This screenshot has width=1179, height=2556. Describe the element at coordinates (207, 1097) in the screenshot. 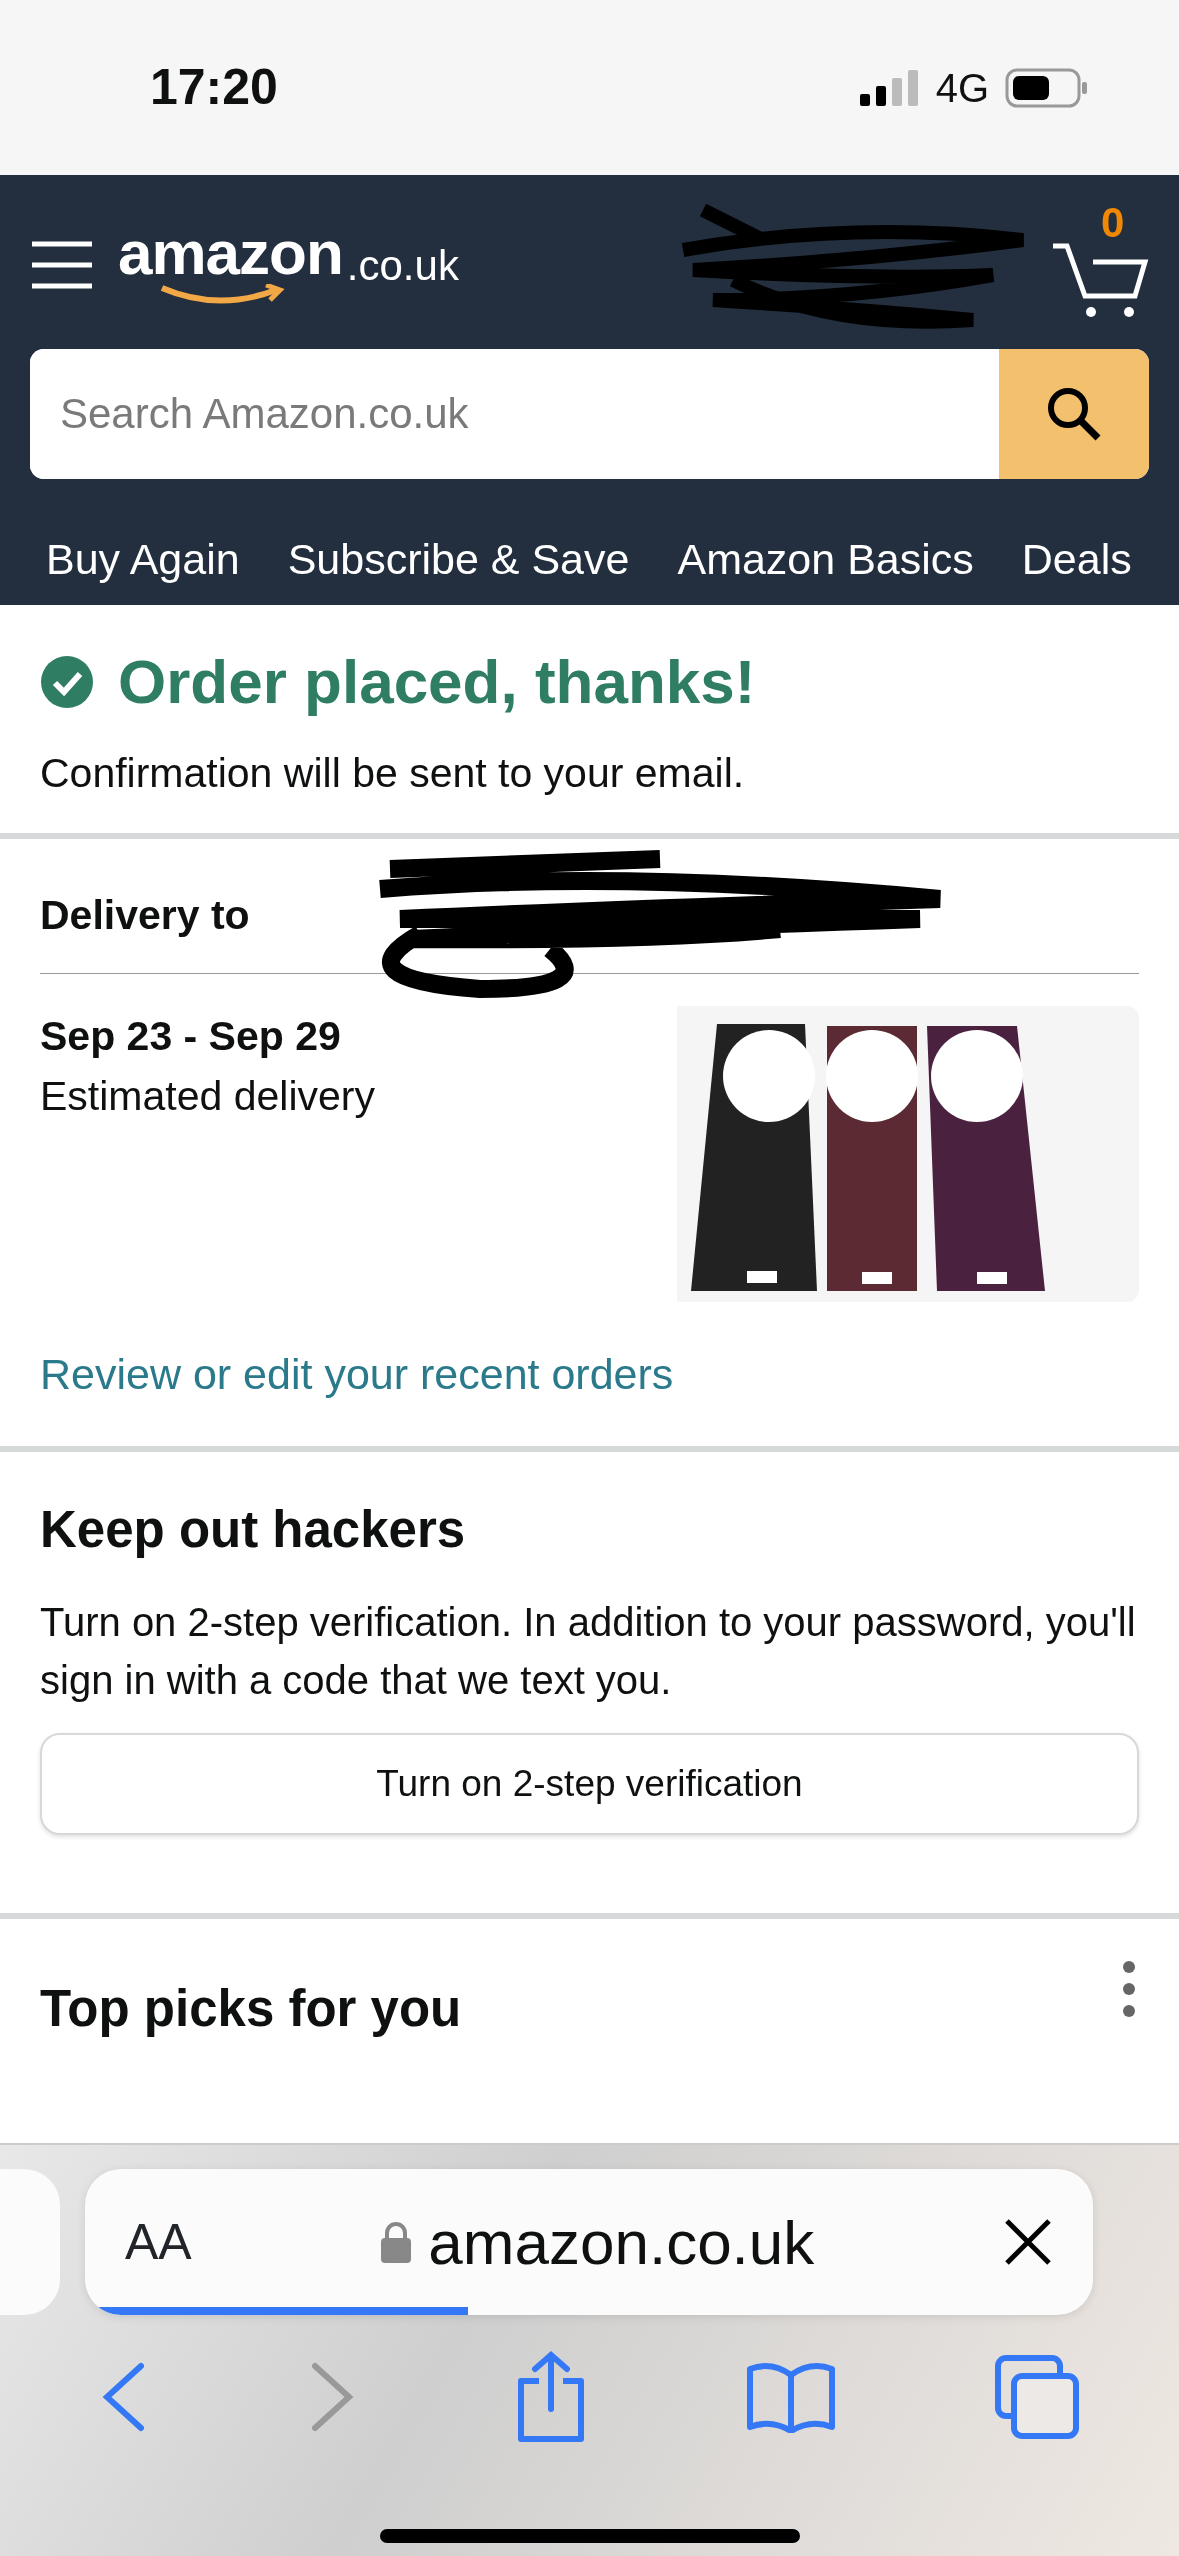

I see `delivery-estimate: Estimated delivery` at that location.